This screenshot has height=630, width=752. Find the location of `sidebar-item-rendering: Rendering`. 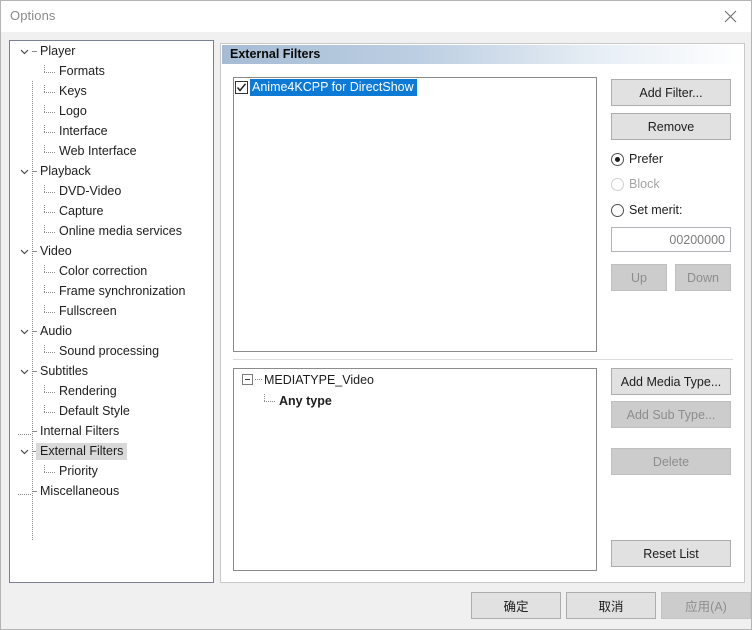

sidebar-item-rendering: Rendering is located at coordinates (111, 391).